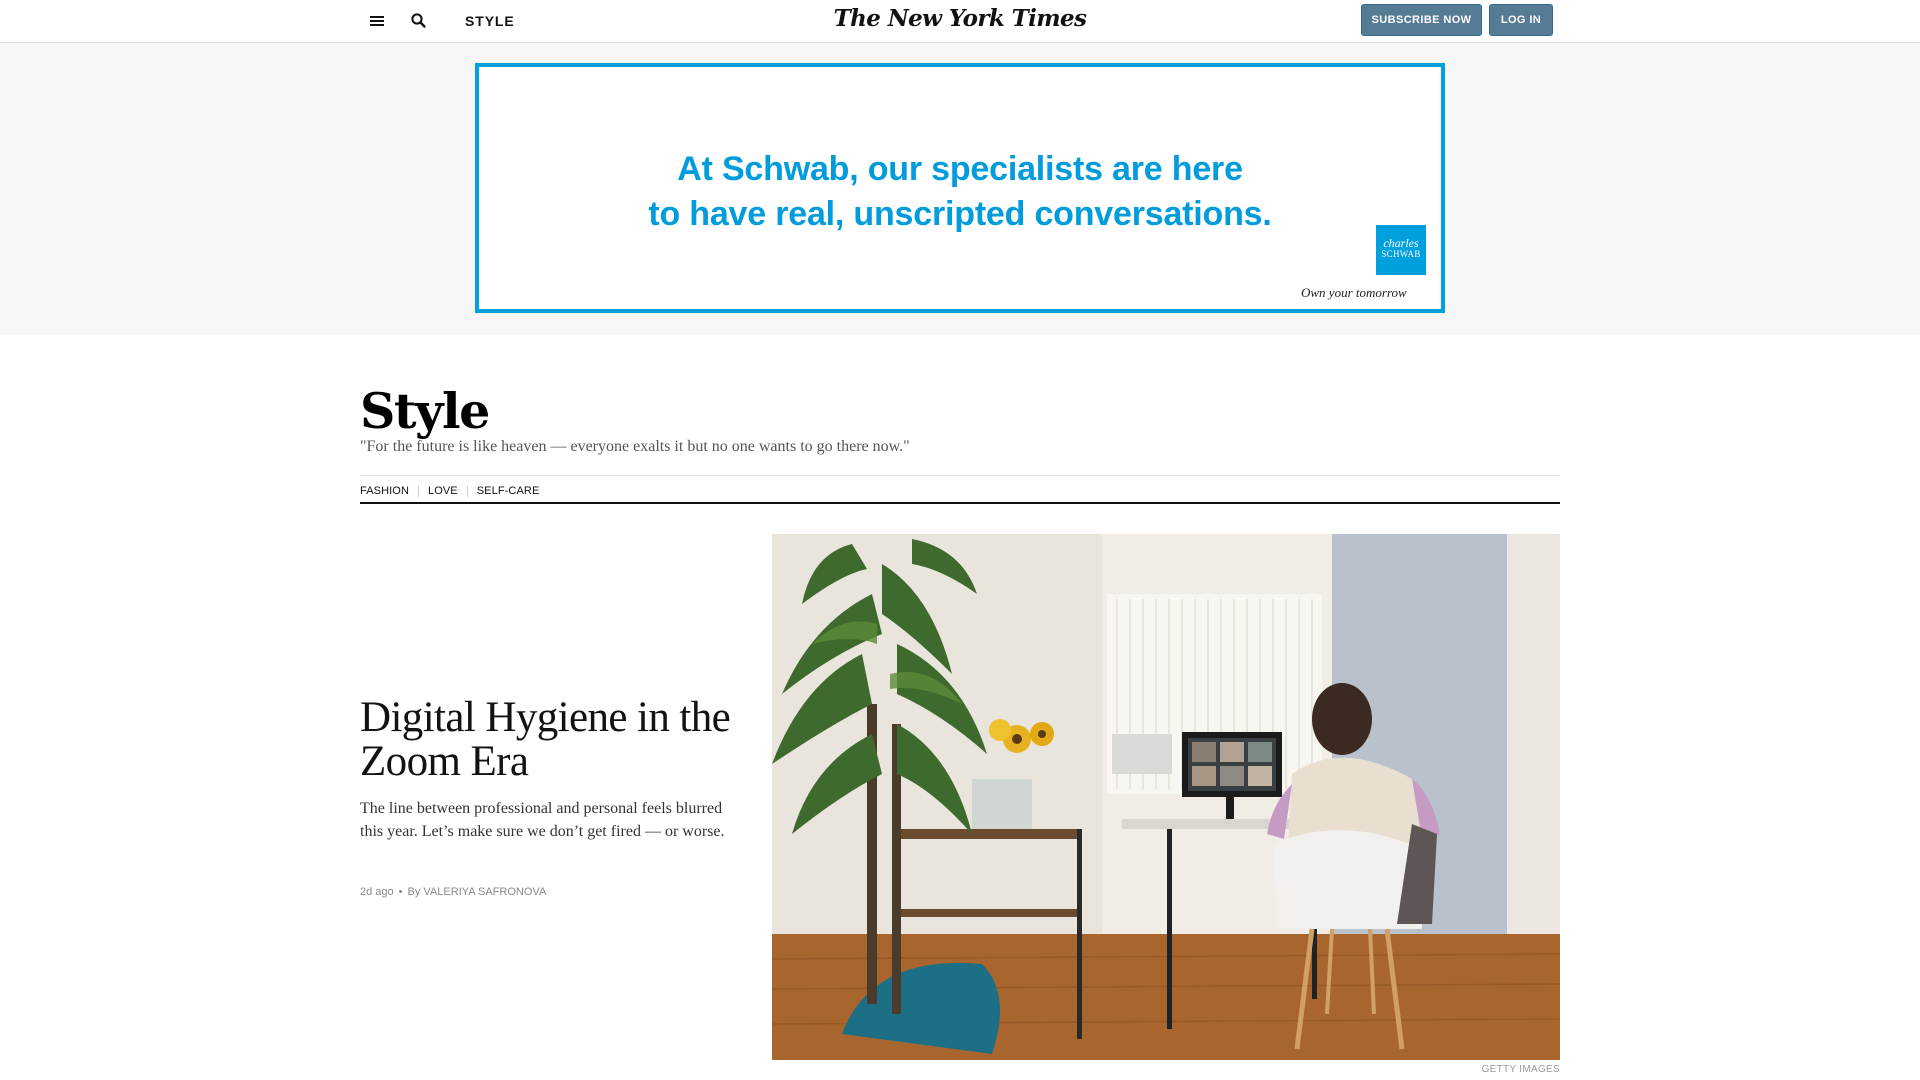 Image resolution: width=1920 pixels, height=1080 pixels. I want to click on story-headline: Digital Hygiene in the Zoom Era, so click(560, 740).